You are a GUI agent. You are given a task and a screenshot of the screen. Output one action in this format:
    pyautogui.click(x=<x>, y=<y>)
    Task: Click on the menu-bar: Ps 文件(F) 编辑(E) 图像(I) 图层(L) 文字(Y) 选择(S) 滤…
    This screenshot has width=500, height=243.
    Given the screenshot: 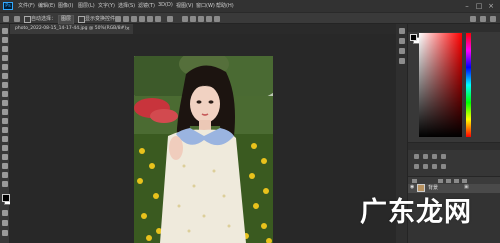 What is the action you would take?
    pyautogui.click(x=250, y=6)
    